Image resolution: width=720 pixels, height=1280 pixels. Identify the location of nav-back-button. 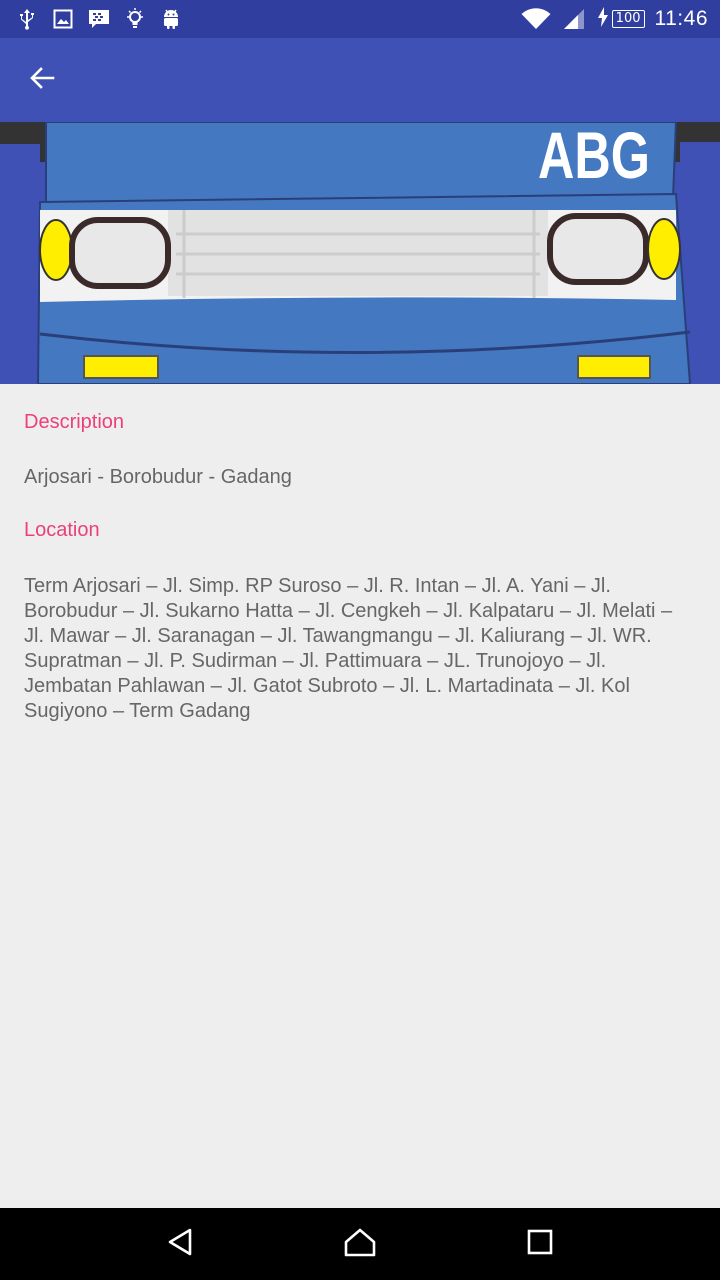
(180, 1244).